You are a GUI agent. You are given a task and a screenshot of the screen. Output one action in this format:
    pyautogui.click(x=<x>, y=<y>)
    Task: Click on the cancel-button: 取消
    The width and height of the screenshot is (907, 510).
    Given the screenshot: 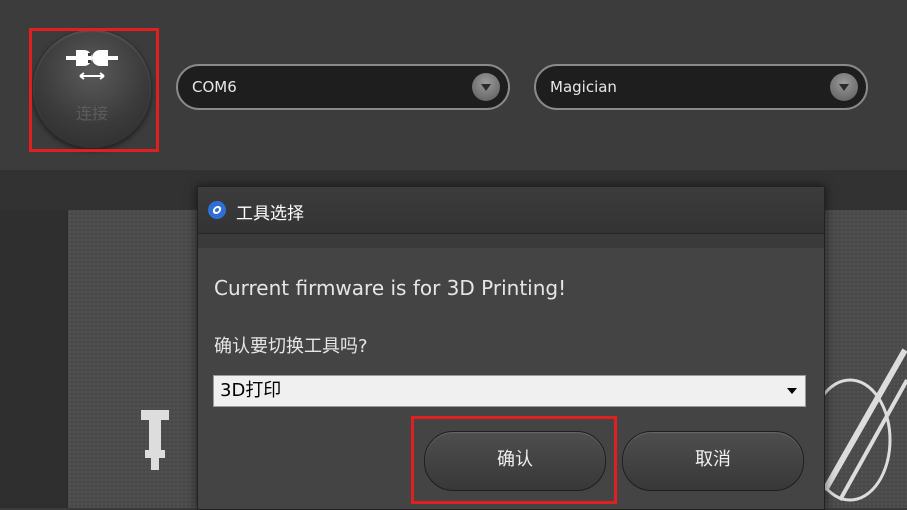 What is the action you would take?
    pyautogui.click(x=713, y=461)
    